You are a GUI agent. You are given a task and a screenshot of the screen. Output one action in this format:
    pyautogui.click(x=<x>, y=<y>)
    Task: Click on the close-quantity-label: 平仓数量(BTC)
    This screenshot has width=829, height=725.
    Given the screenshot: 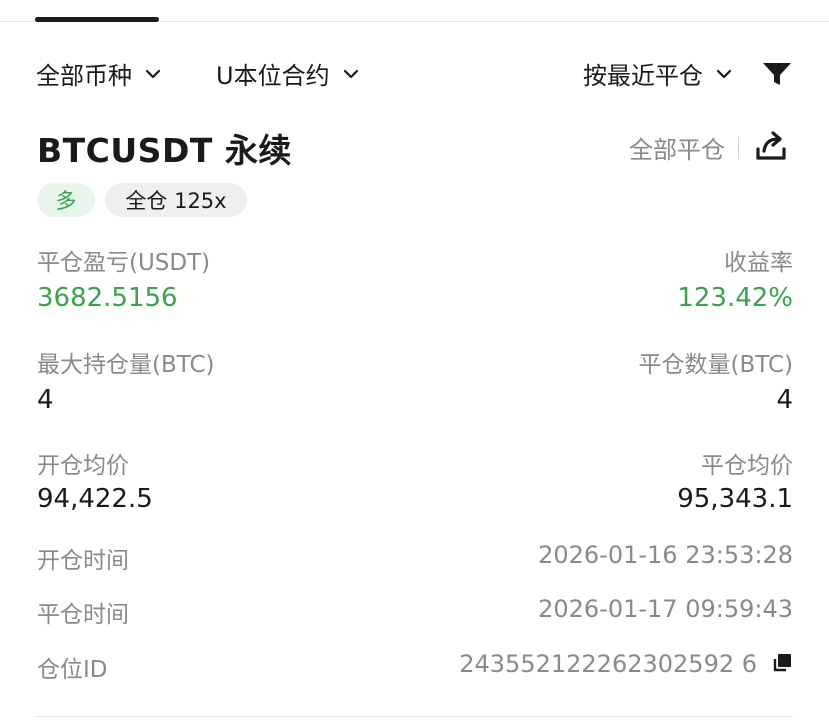 What is the action you would take?
    pyautogui.click(x=716, y=365)
    